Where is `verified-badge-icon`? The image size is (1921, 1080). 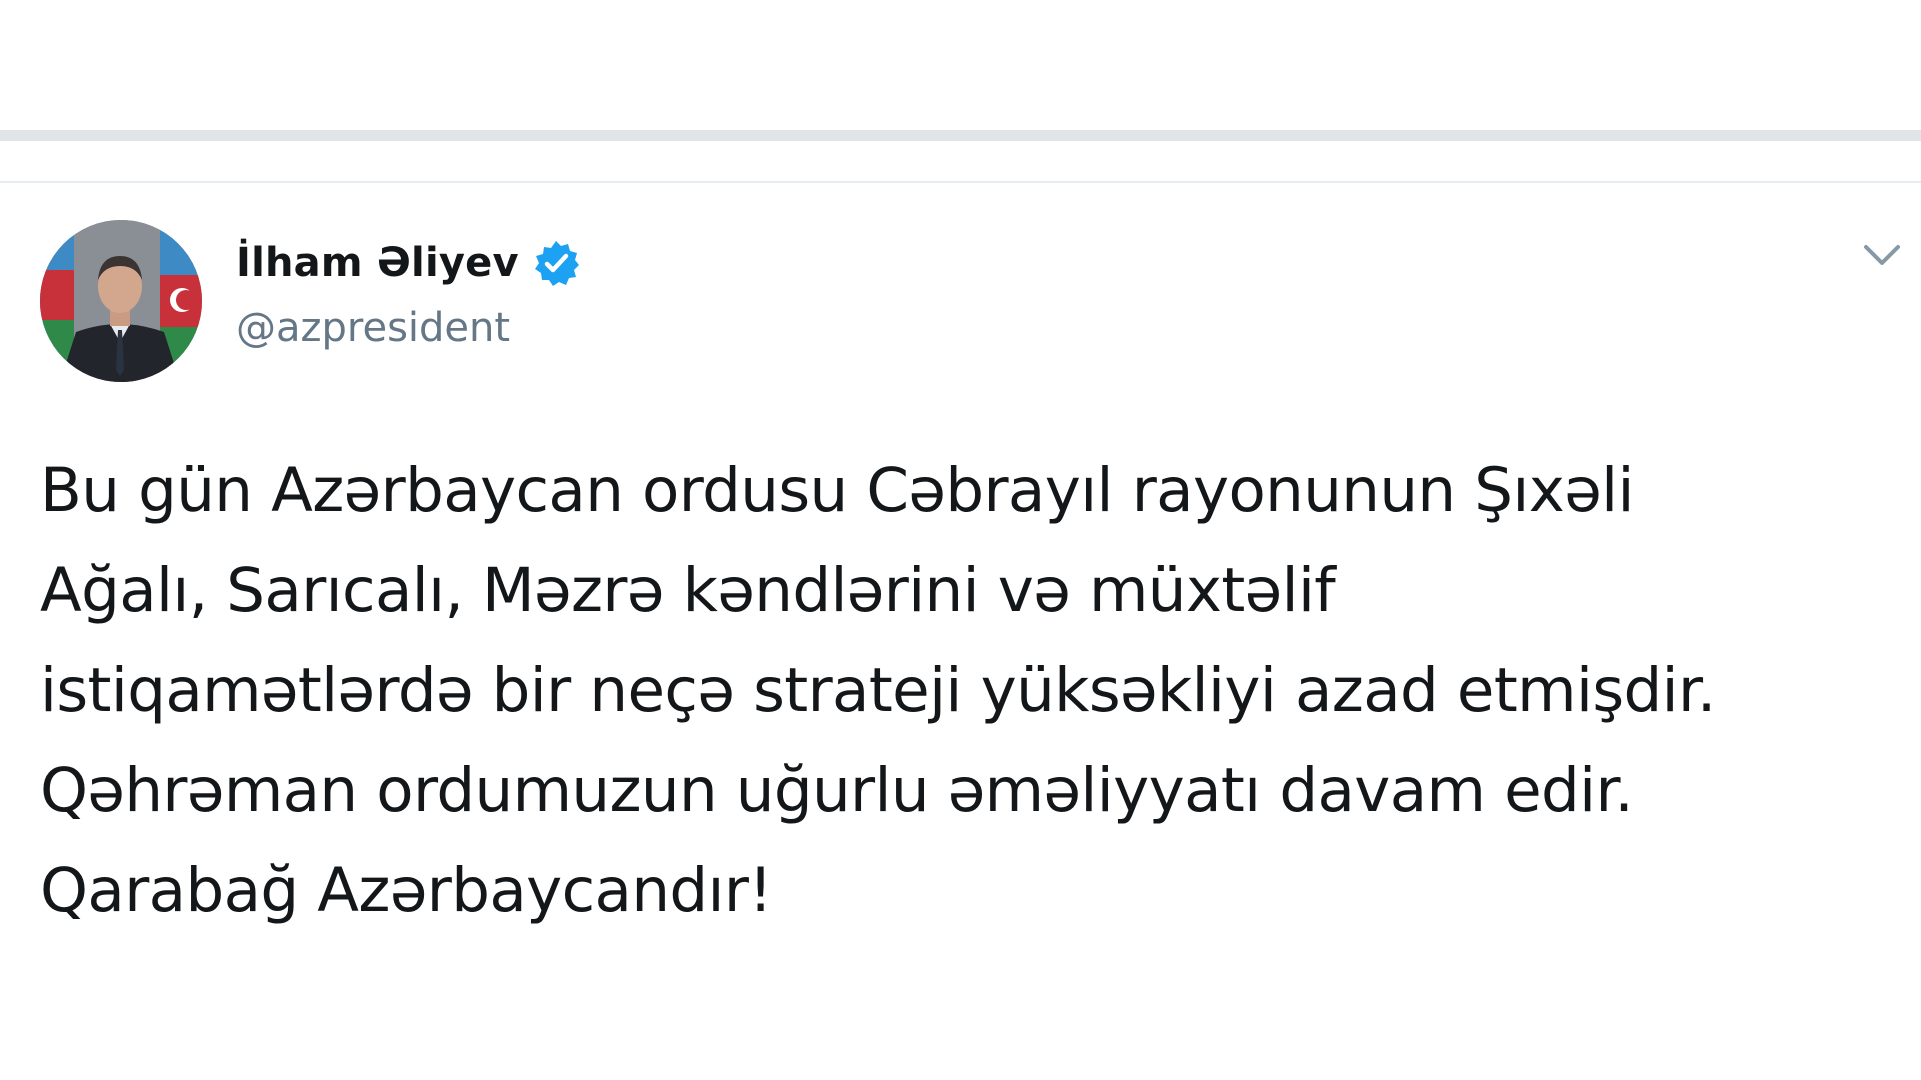
verified-badge-icon is located at coordinates (556, 263).